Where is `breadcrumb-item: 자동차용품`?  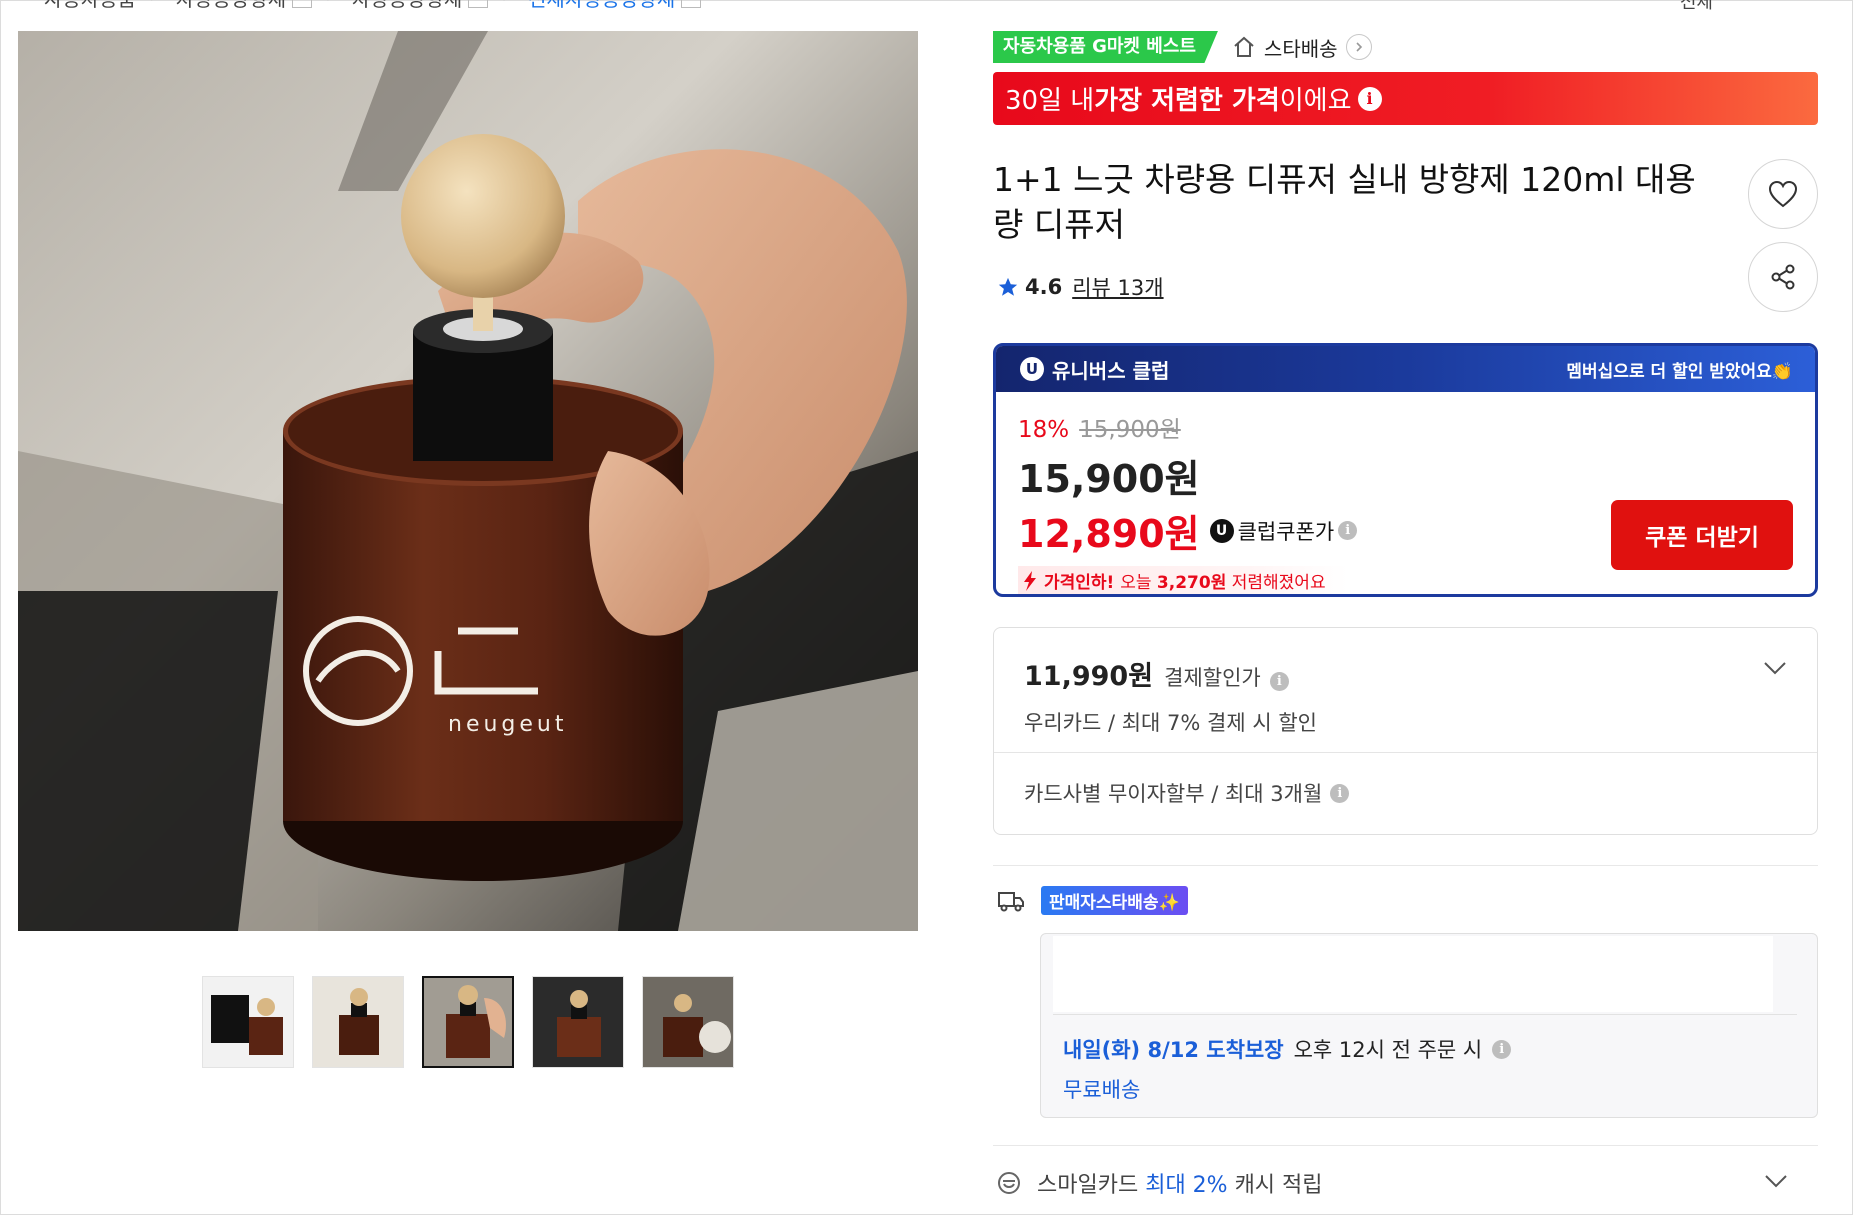
breadcrumb-item: 자동차용품 is located at coordinates (90, 6).